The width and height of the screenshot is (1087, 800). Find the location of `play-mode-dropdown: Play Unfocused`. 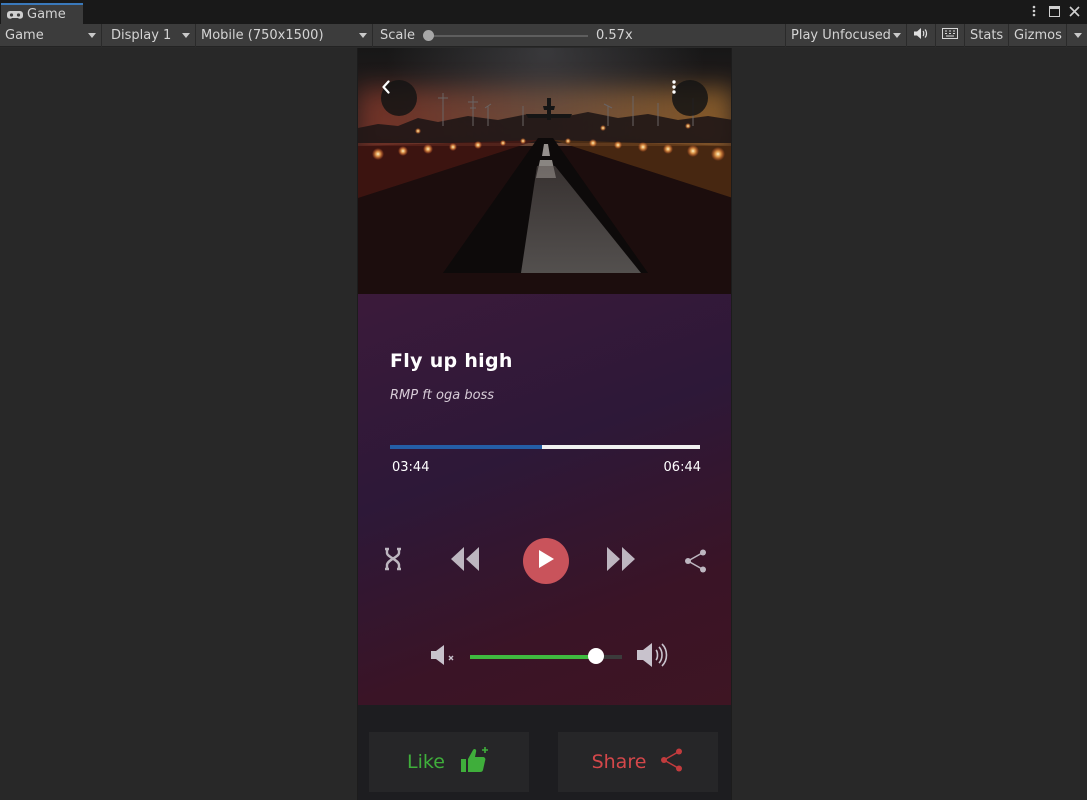

play-mode-dropdown: Play Unfocused is located at coordinates (846, 35).